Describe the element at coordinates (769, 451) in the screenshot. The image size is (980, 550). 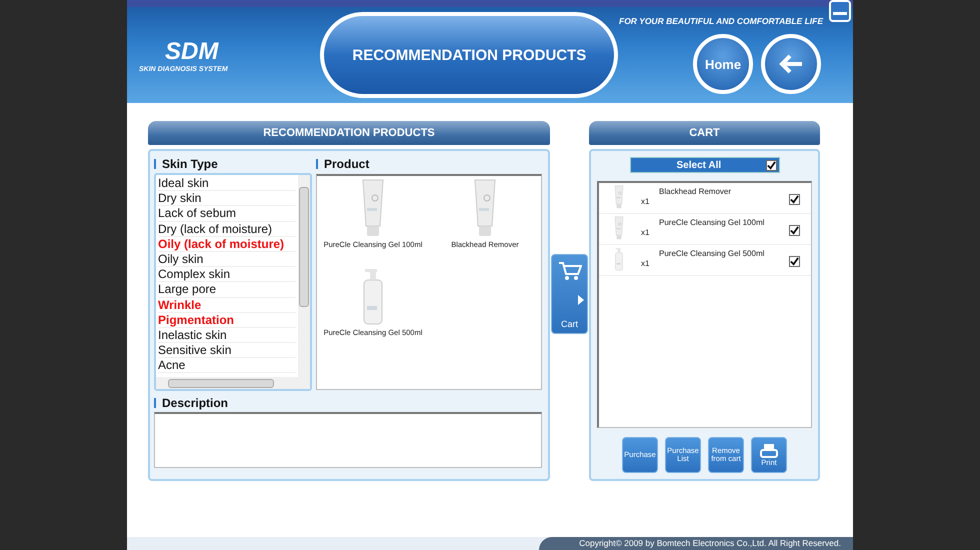
I see `printer-icon` at that location.